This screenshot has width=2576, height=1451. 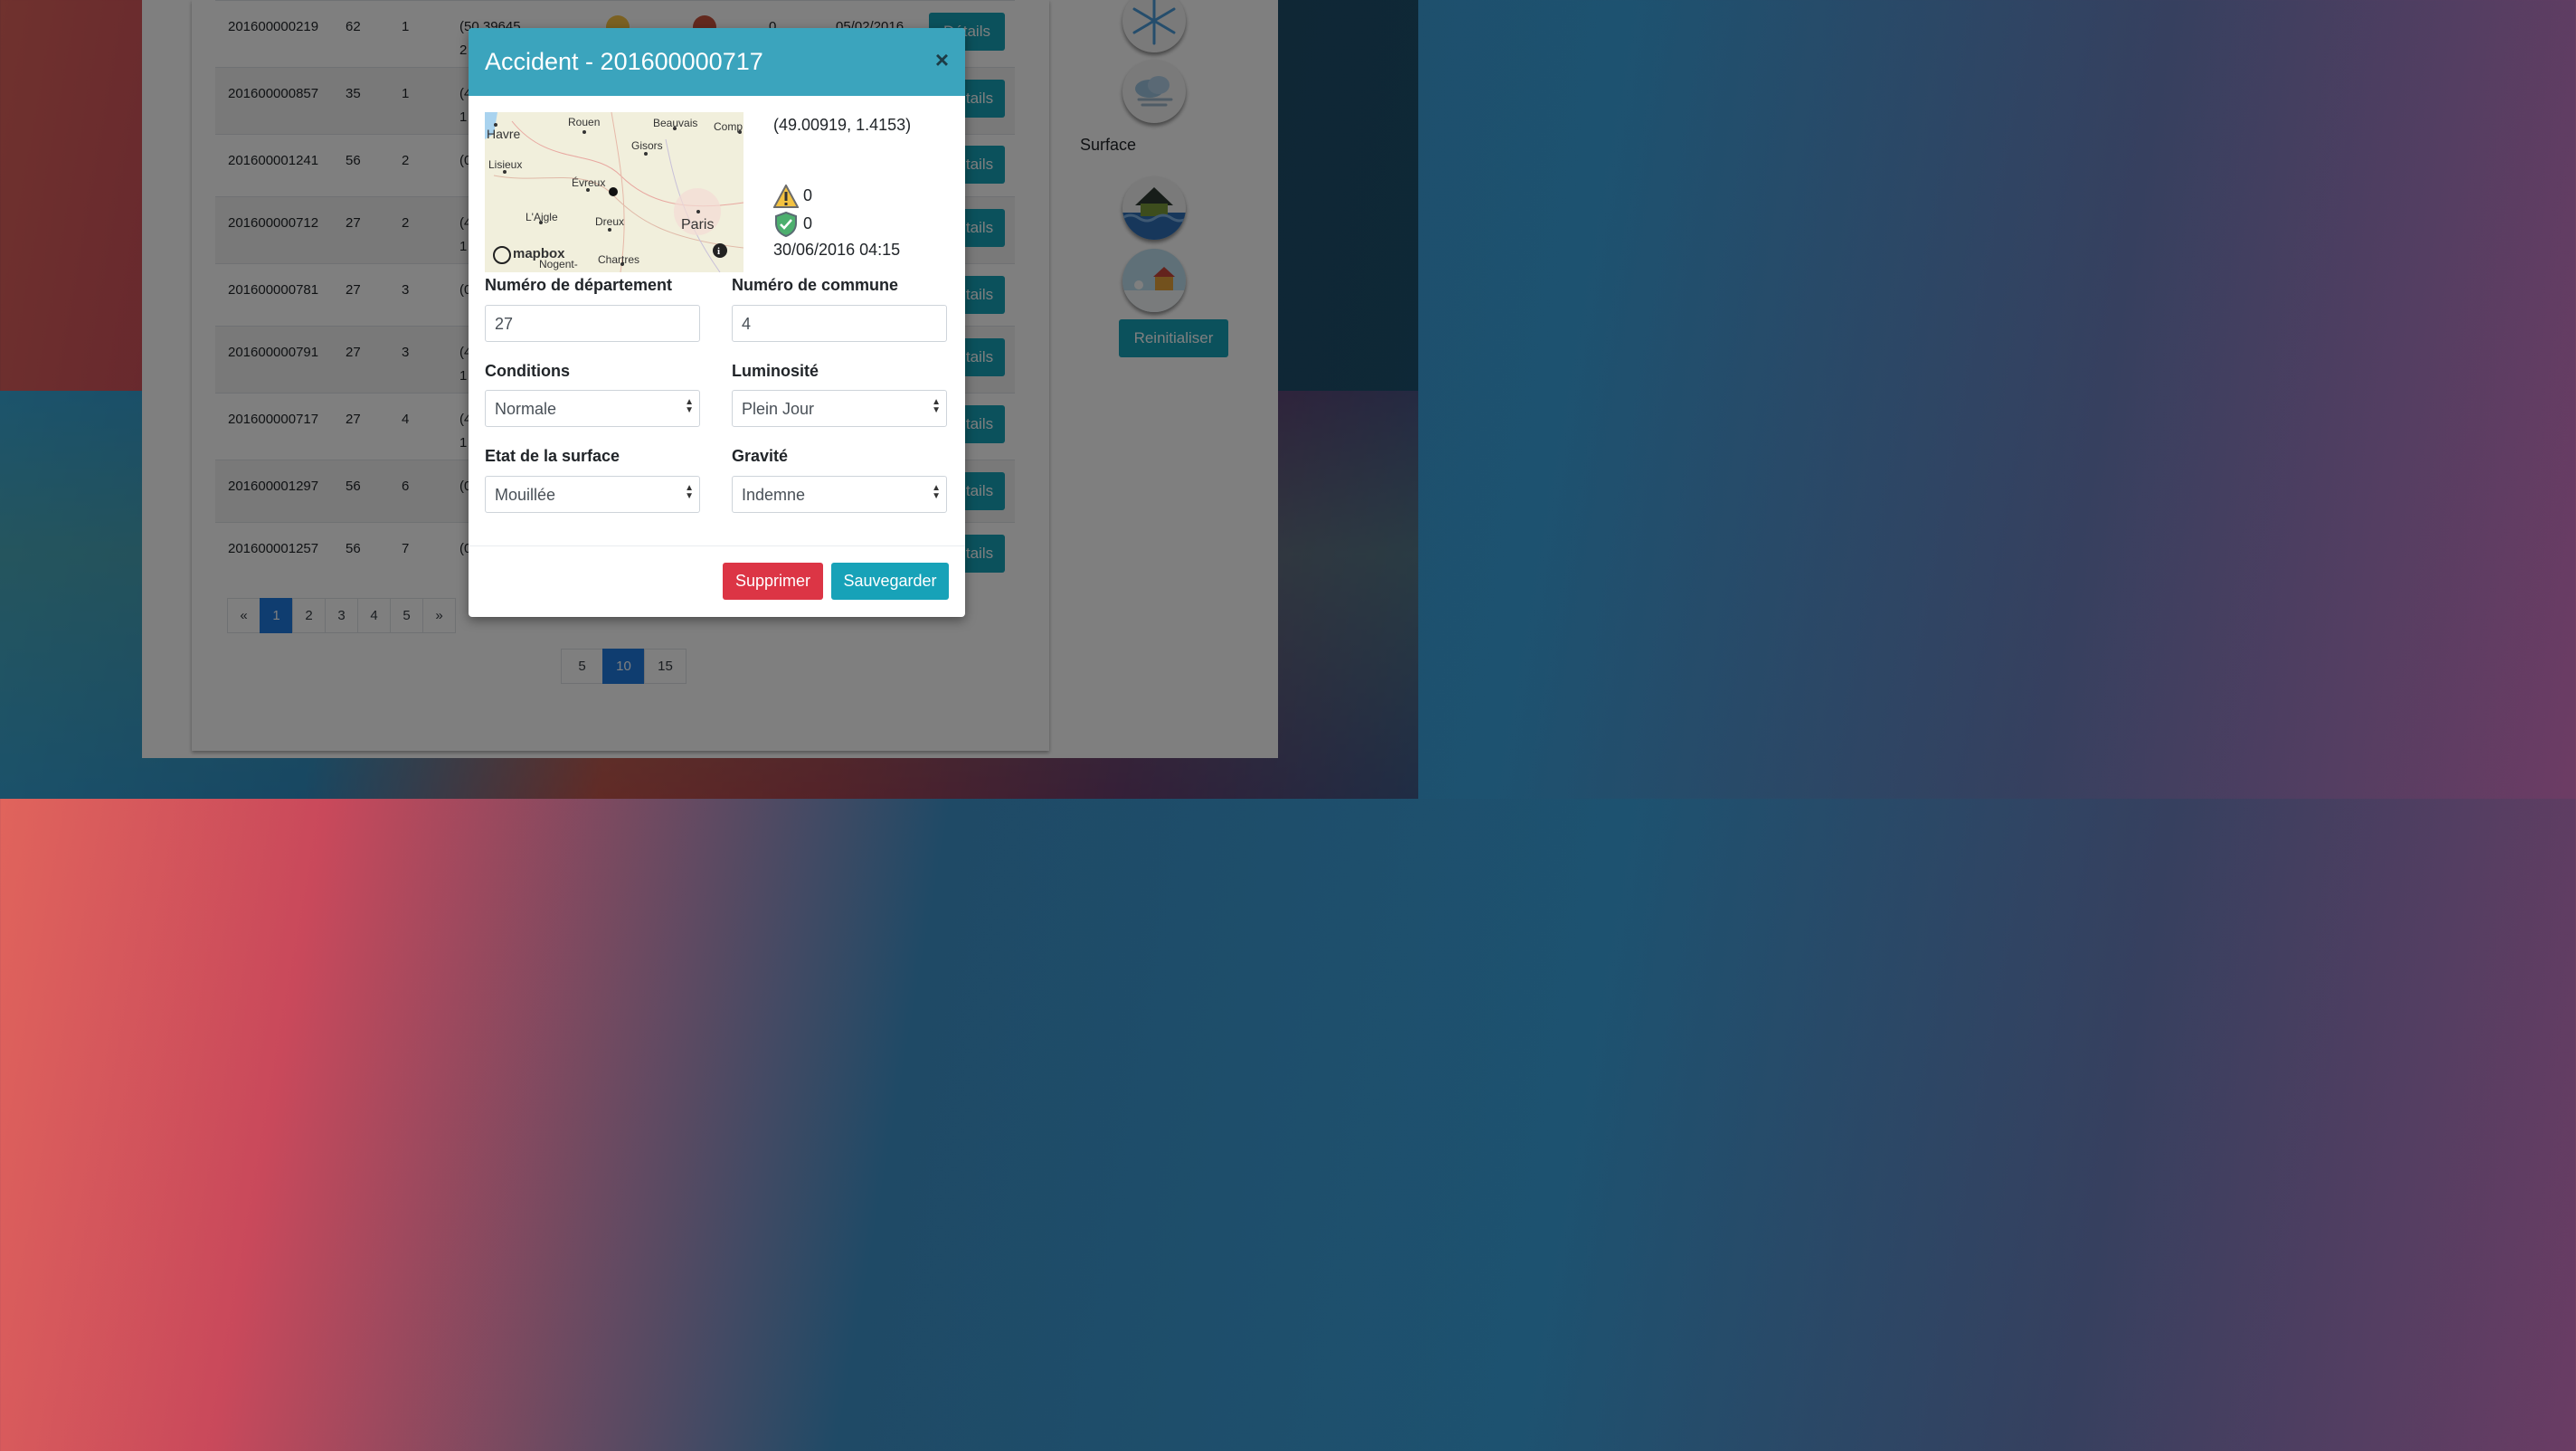 What do you see at coordinates (728, 126) in the screenshot?
I see `map-label: Comp` at bounding box center [728, 126].